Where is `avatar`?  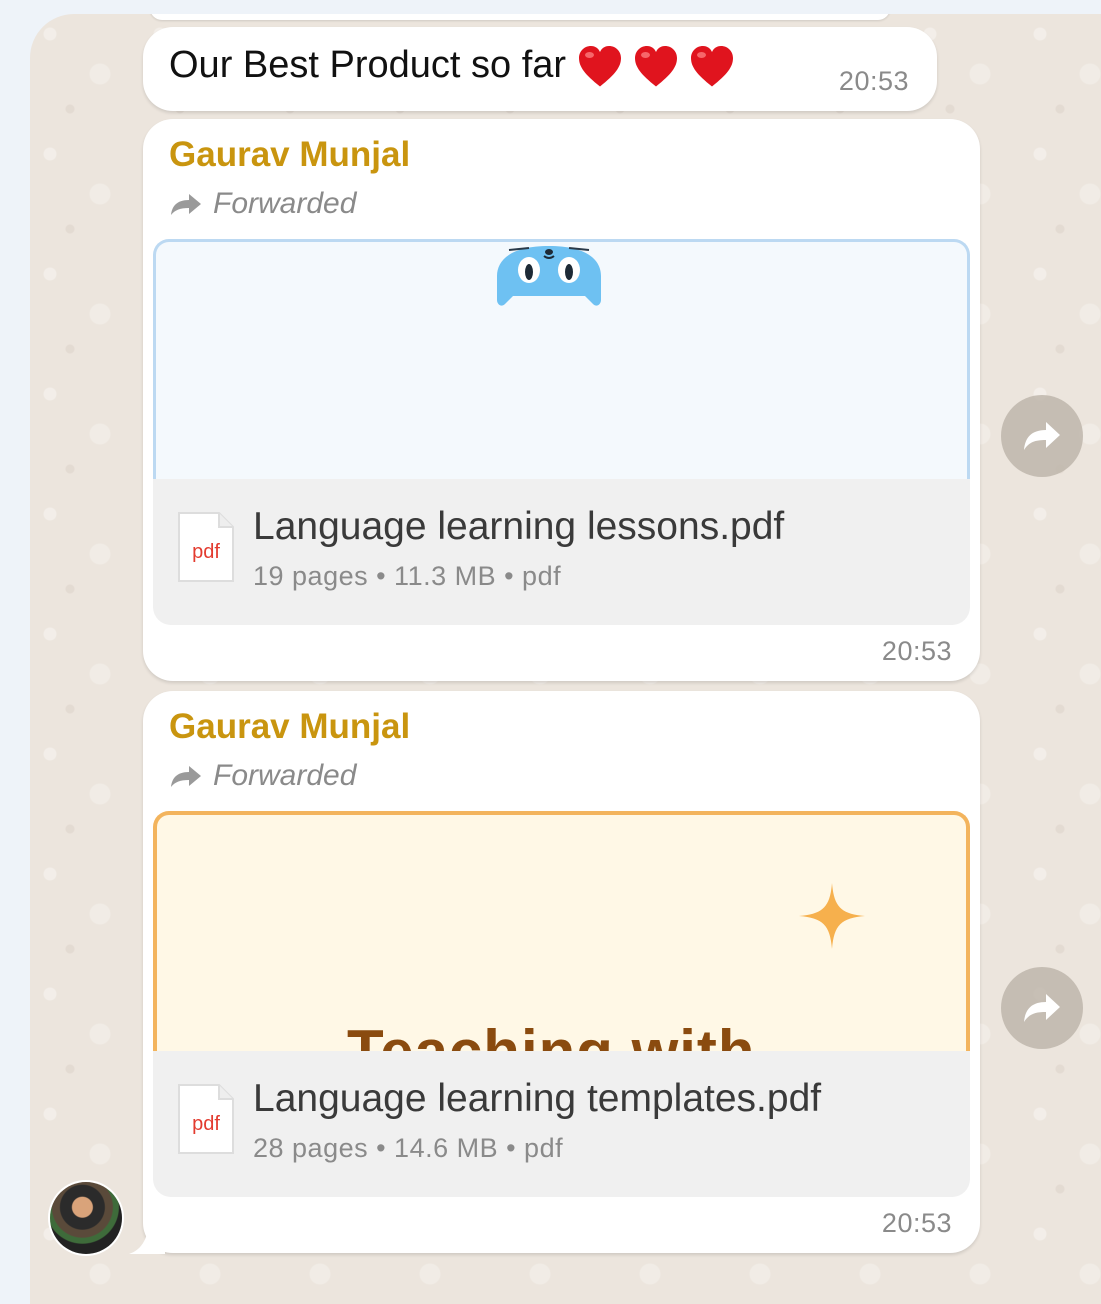
avatar is located at coordinates (86, 1218).